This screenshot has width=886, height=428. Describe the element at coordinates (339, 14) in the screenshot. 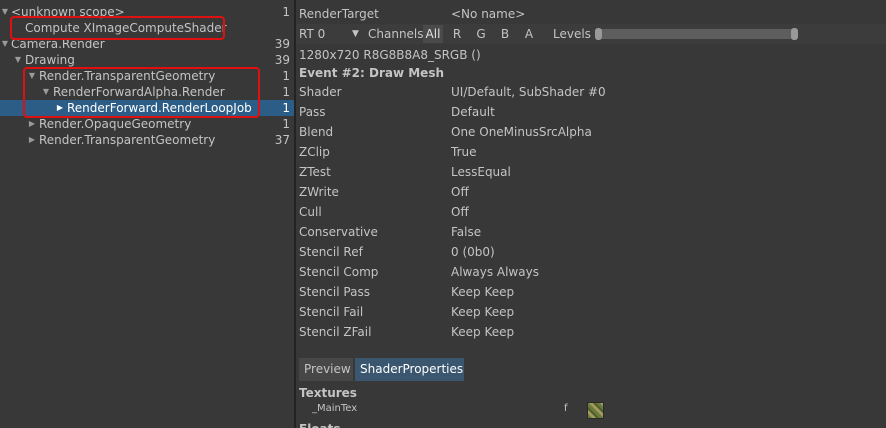

I see `render-target-label: RenderTarget` at that location.